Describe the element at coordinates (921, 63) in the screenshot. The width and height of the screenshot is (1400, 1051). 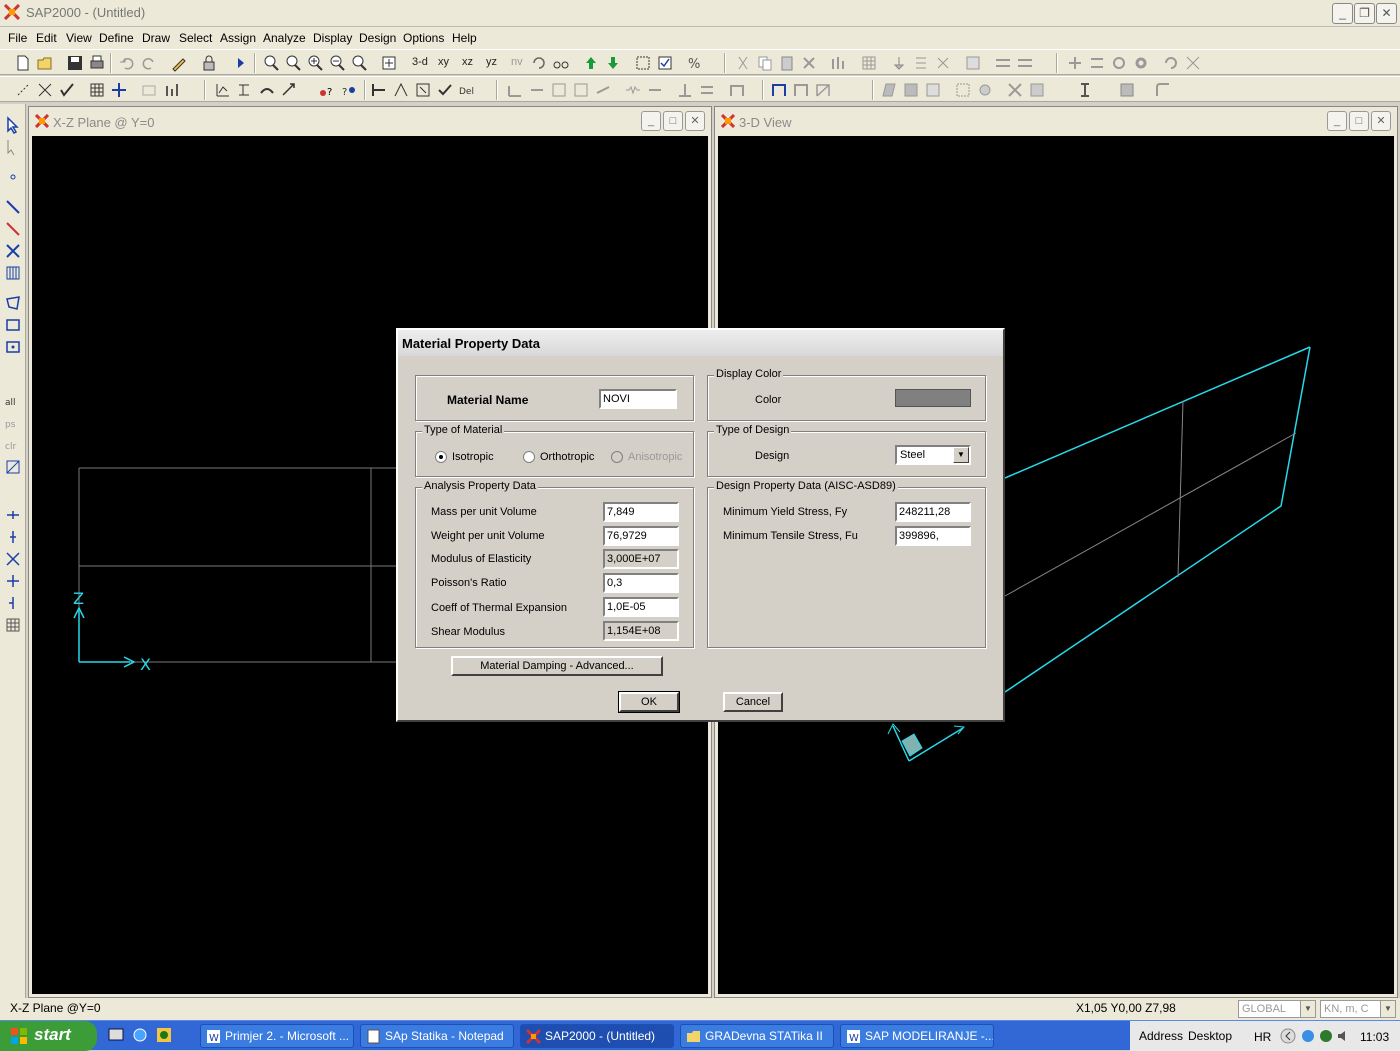
I see `joint-springs-icon` at that location.